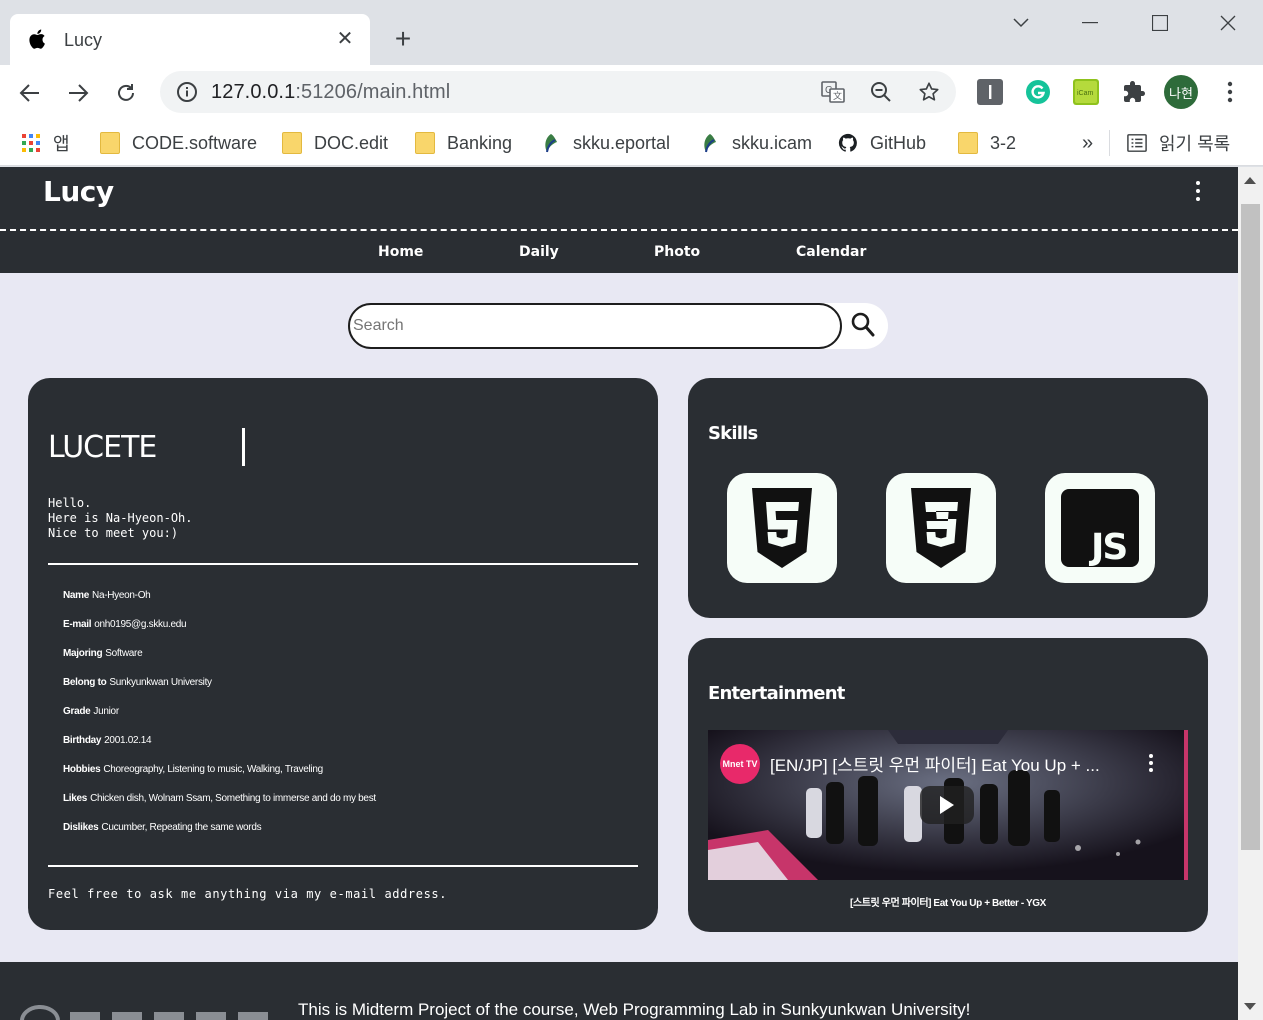 This screenshot has width=1263, height=1020. What do you see at coordinates (126, 93) in the screenshot?
I see `reload-button` at bounding box center [126, 93].